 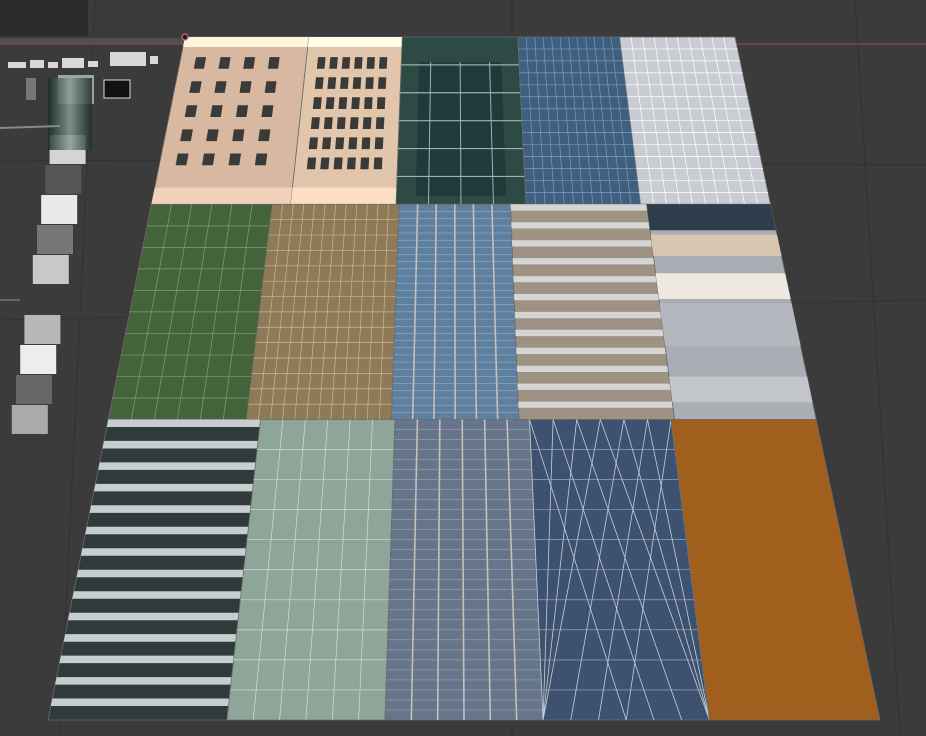 I want to click on texture-tile-blue-grid-glass, so click(x=579, y=120).